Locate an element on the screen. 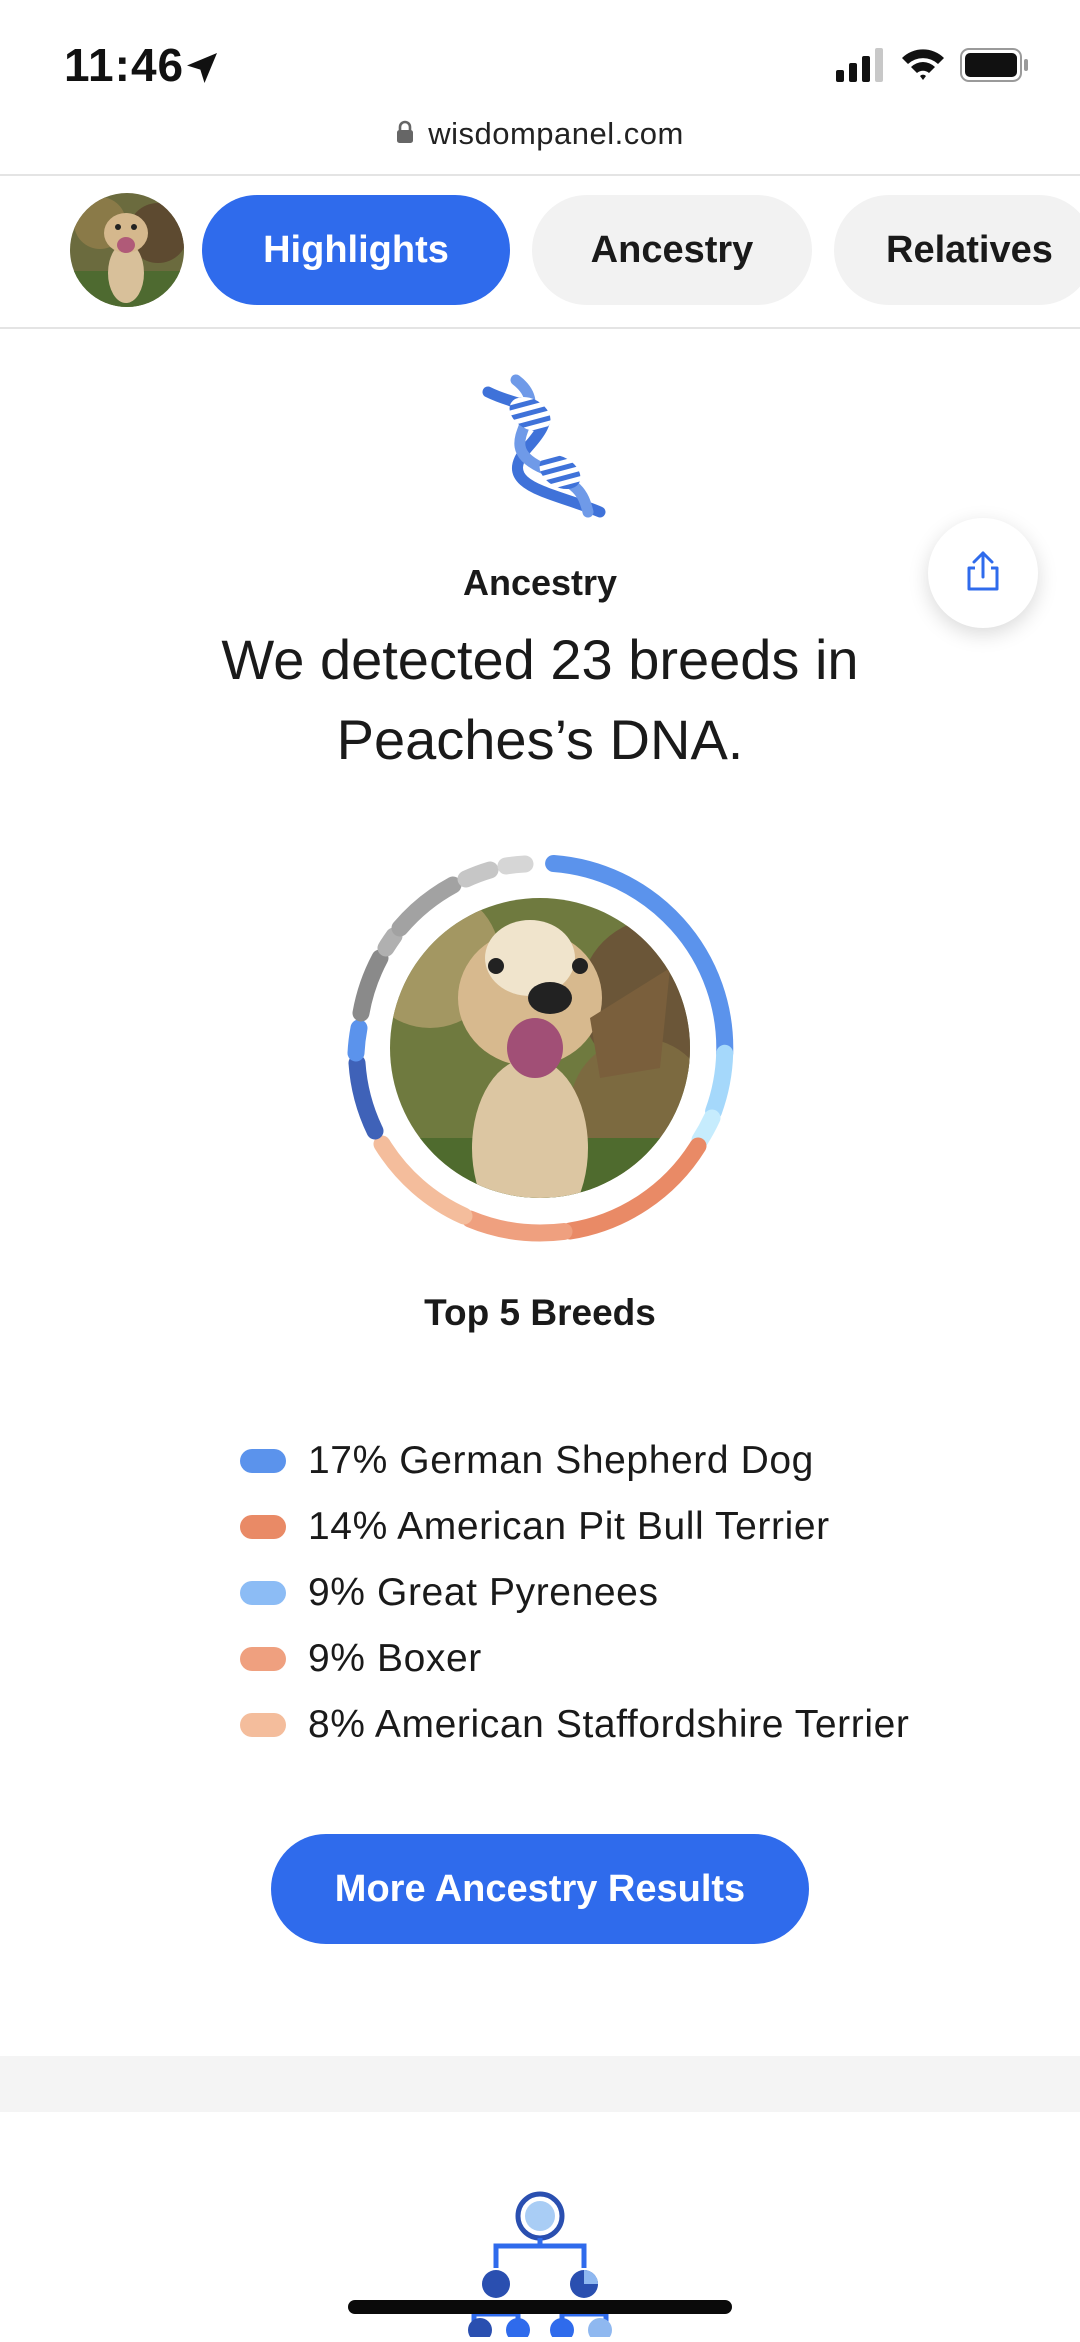 The height and width of the screenshot is (2342, 1080). breed-row: 14% American Pit Bull Terrier is located at coordinates (620, 1527).